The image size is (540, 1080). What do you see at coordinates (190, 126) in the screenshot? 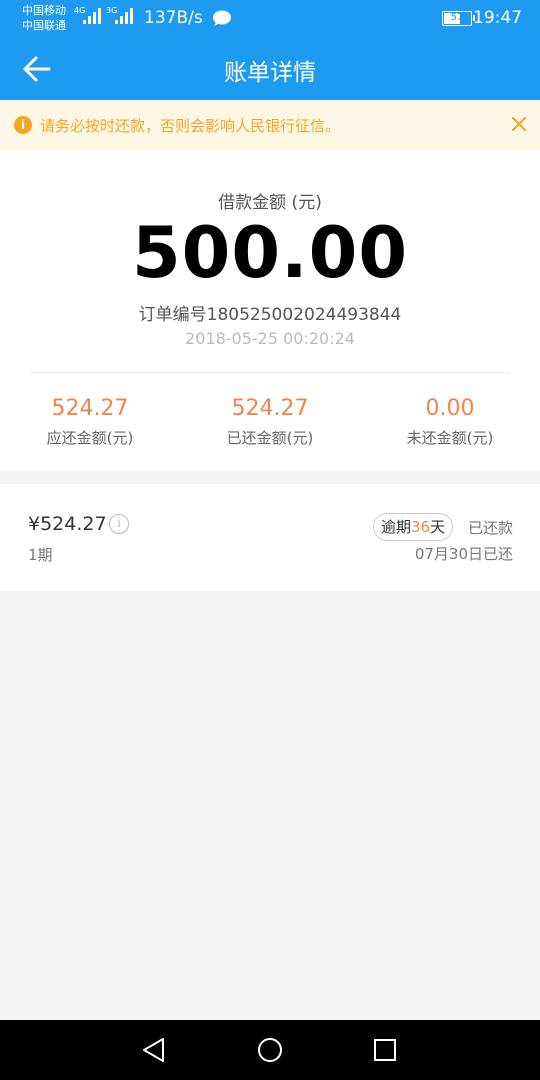
I see `notice-text: 请务必按时还款，否则会影响人民银行征信。` at bounding box center [190, 126].